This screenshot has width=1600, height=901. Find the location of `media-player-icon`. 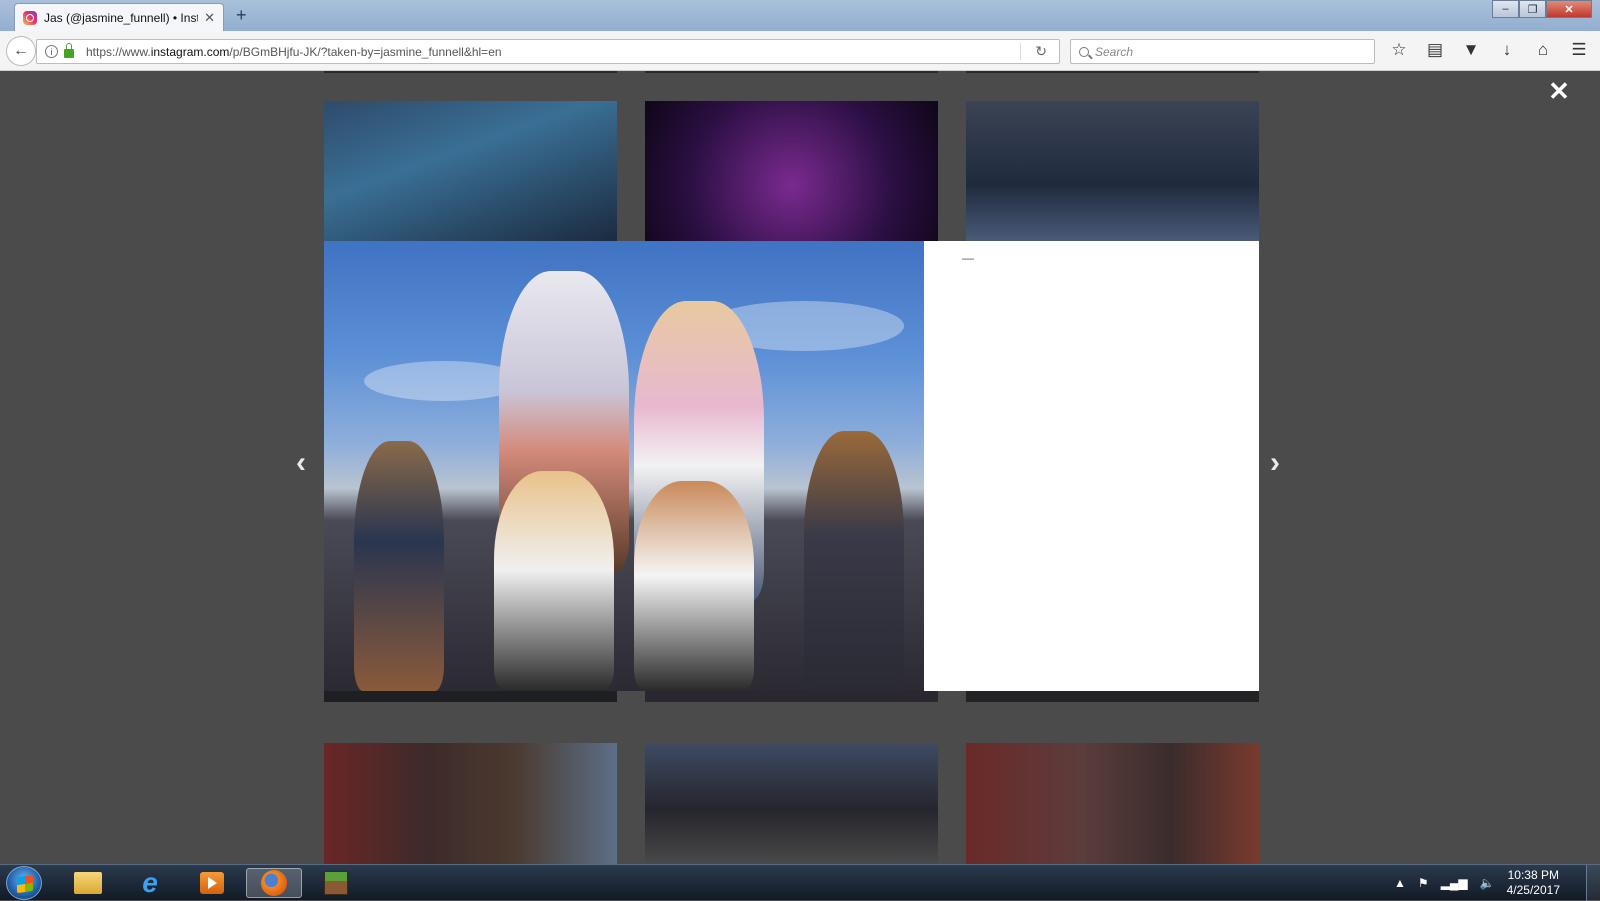

media-player-icon is located at coordinates (212, 883).